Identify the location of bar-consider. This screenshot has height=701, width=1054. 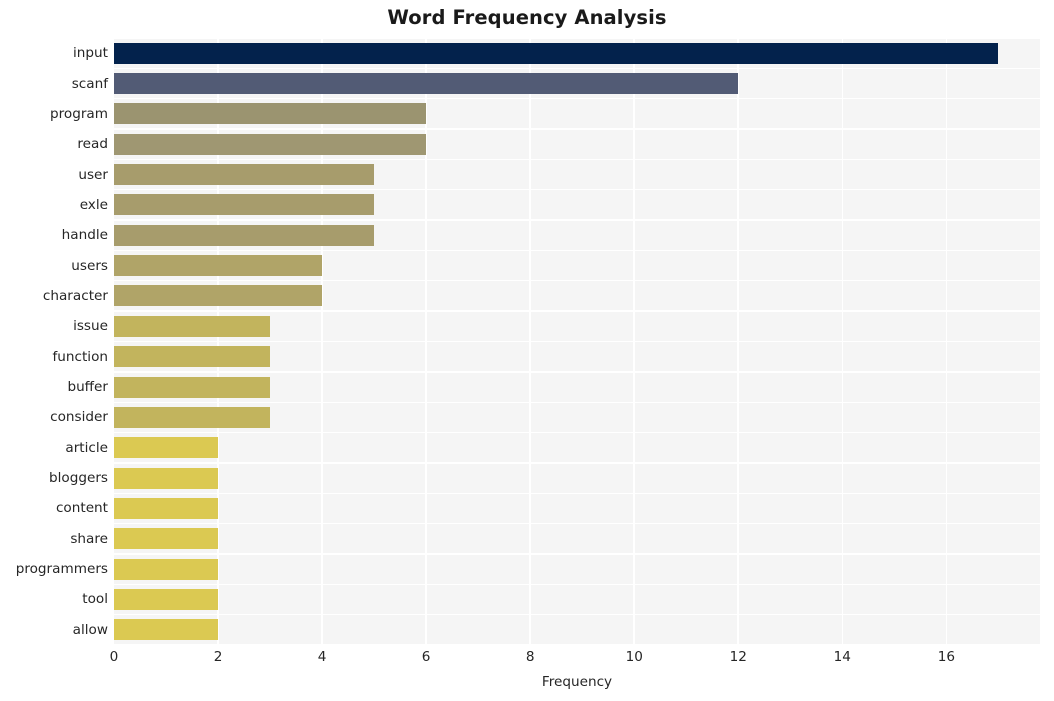
(192, 417).